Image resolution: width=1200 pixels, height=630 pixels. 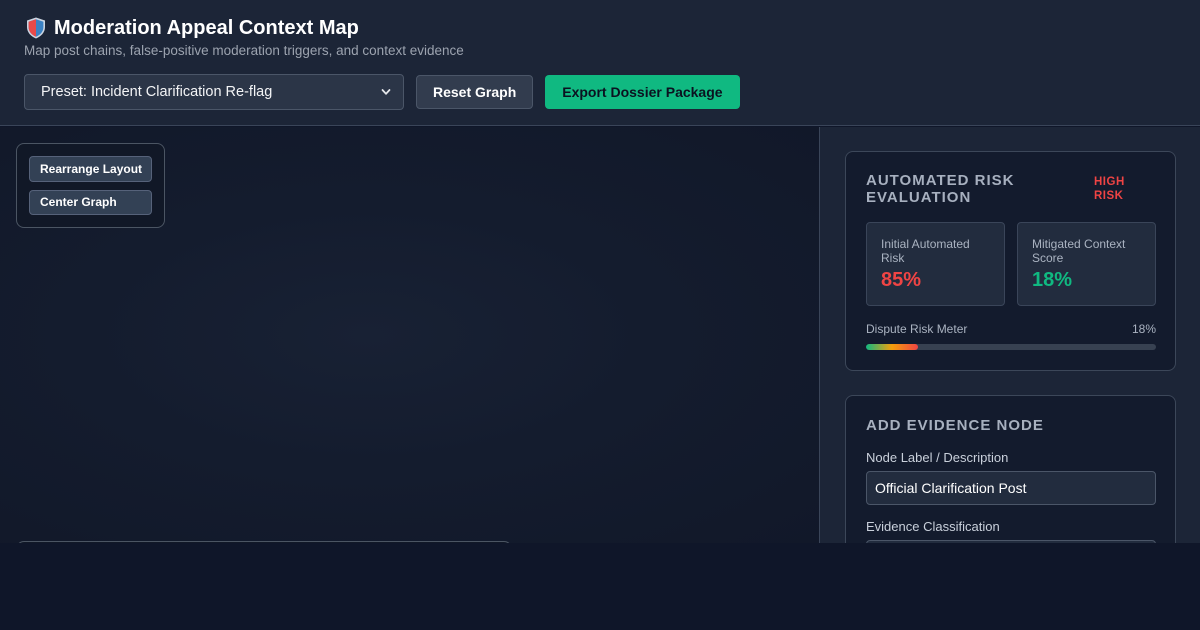 I want to click on node-label-field-label: Node Label / Description, so click(x=937, y=457).